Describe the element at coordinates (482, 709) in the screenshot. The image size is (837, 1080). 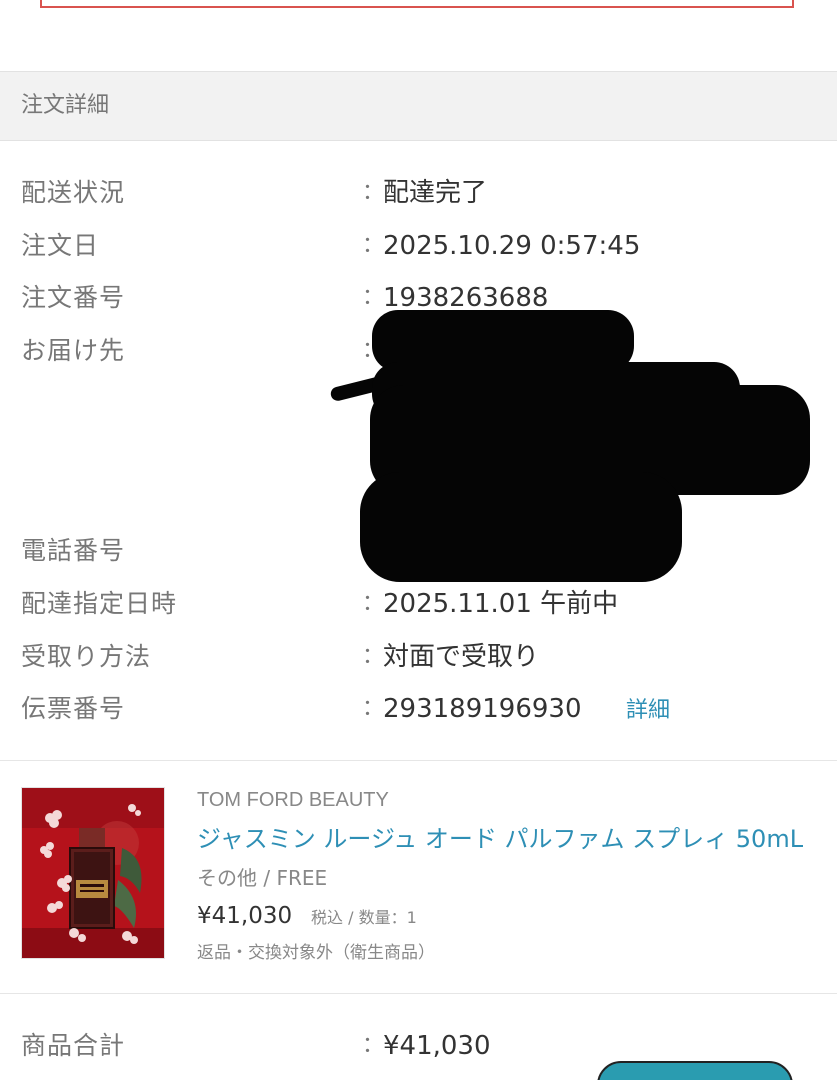
I see `tracking-value: 293189196930` at that location.